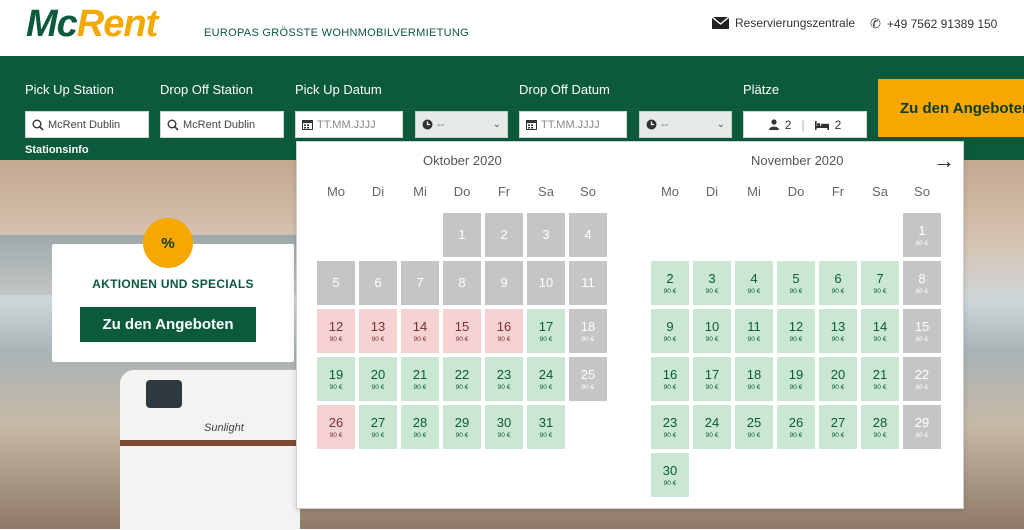 Image resolution: width=1024 pixels, height=530 pixels. What do you see at coordinates (573, 124) in the screenshot?
I see `dropoff-date-input: TT.MM.JJJJ` at bounding box center [573, 124].